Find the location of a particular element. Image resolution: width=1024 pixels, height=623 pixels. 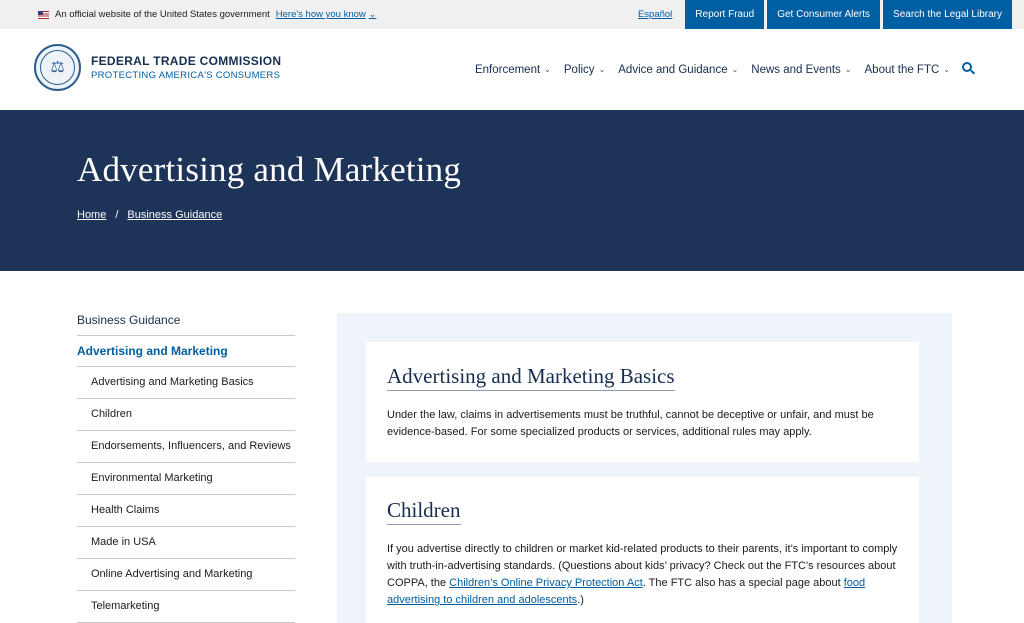

nav-advice-label: Advice and Guidance is located at coordinates (673, 69).